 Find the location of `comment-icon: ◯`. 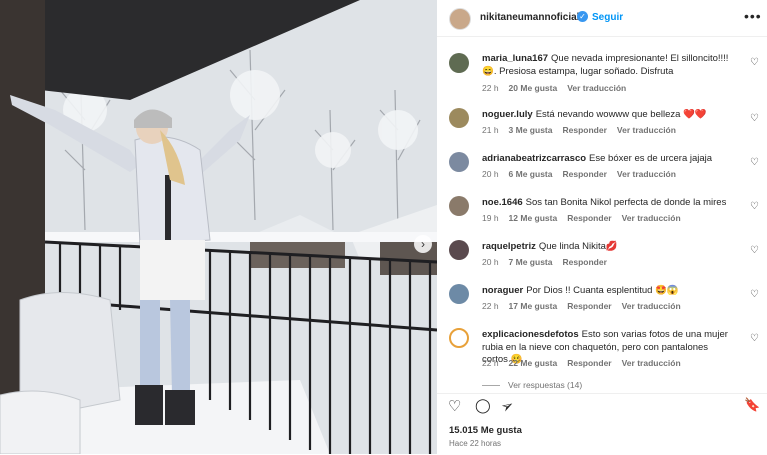

comment-icon: ◯ is located at coordinates (483, 405).